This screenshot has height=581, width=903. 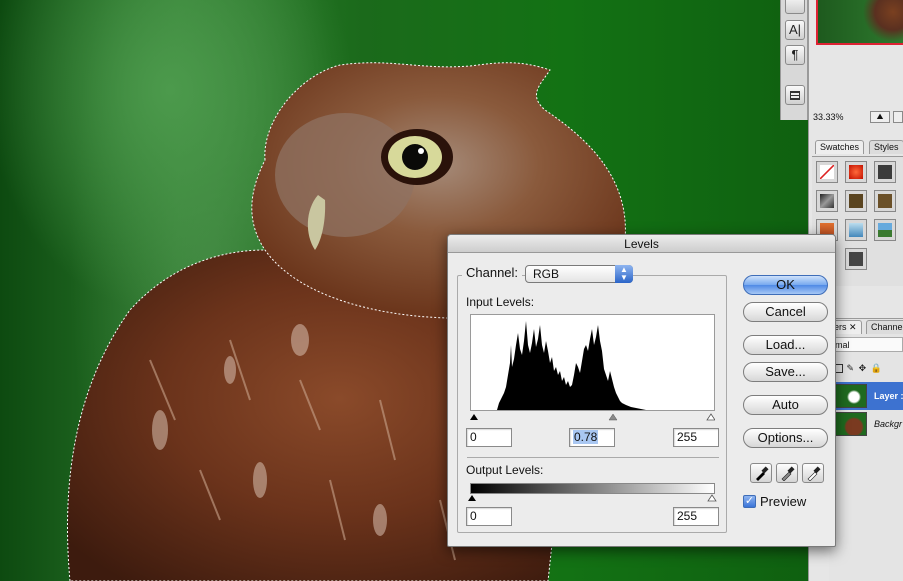 What do you see at coordinates (592, 488) in the screenshot?
I see `output-gradient-bar` at bounding box center [592, 488].